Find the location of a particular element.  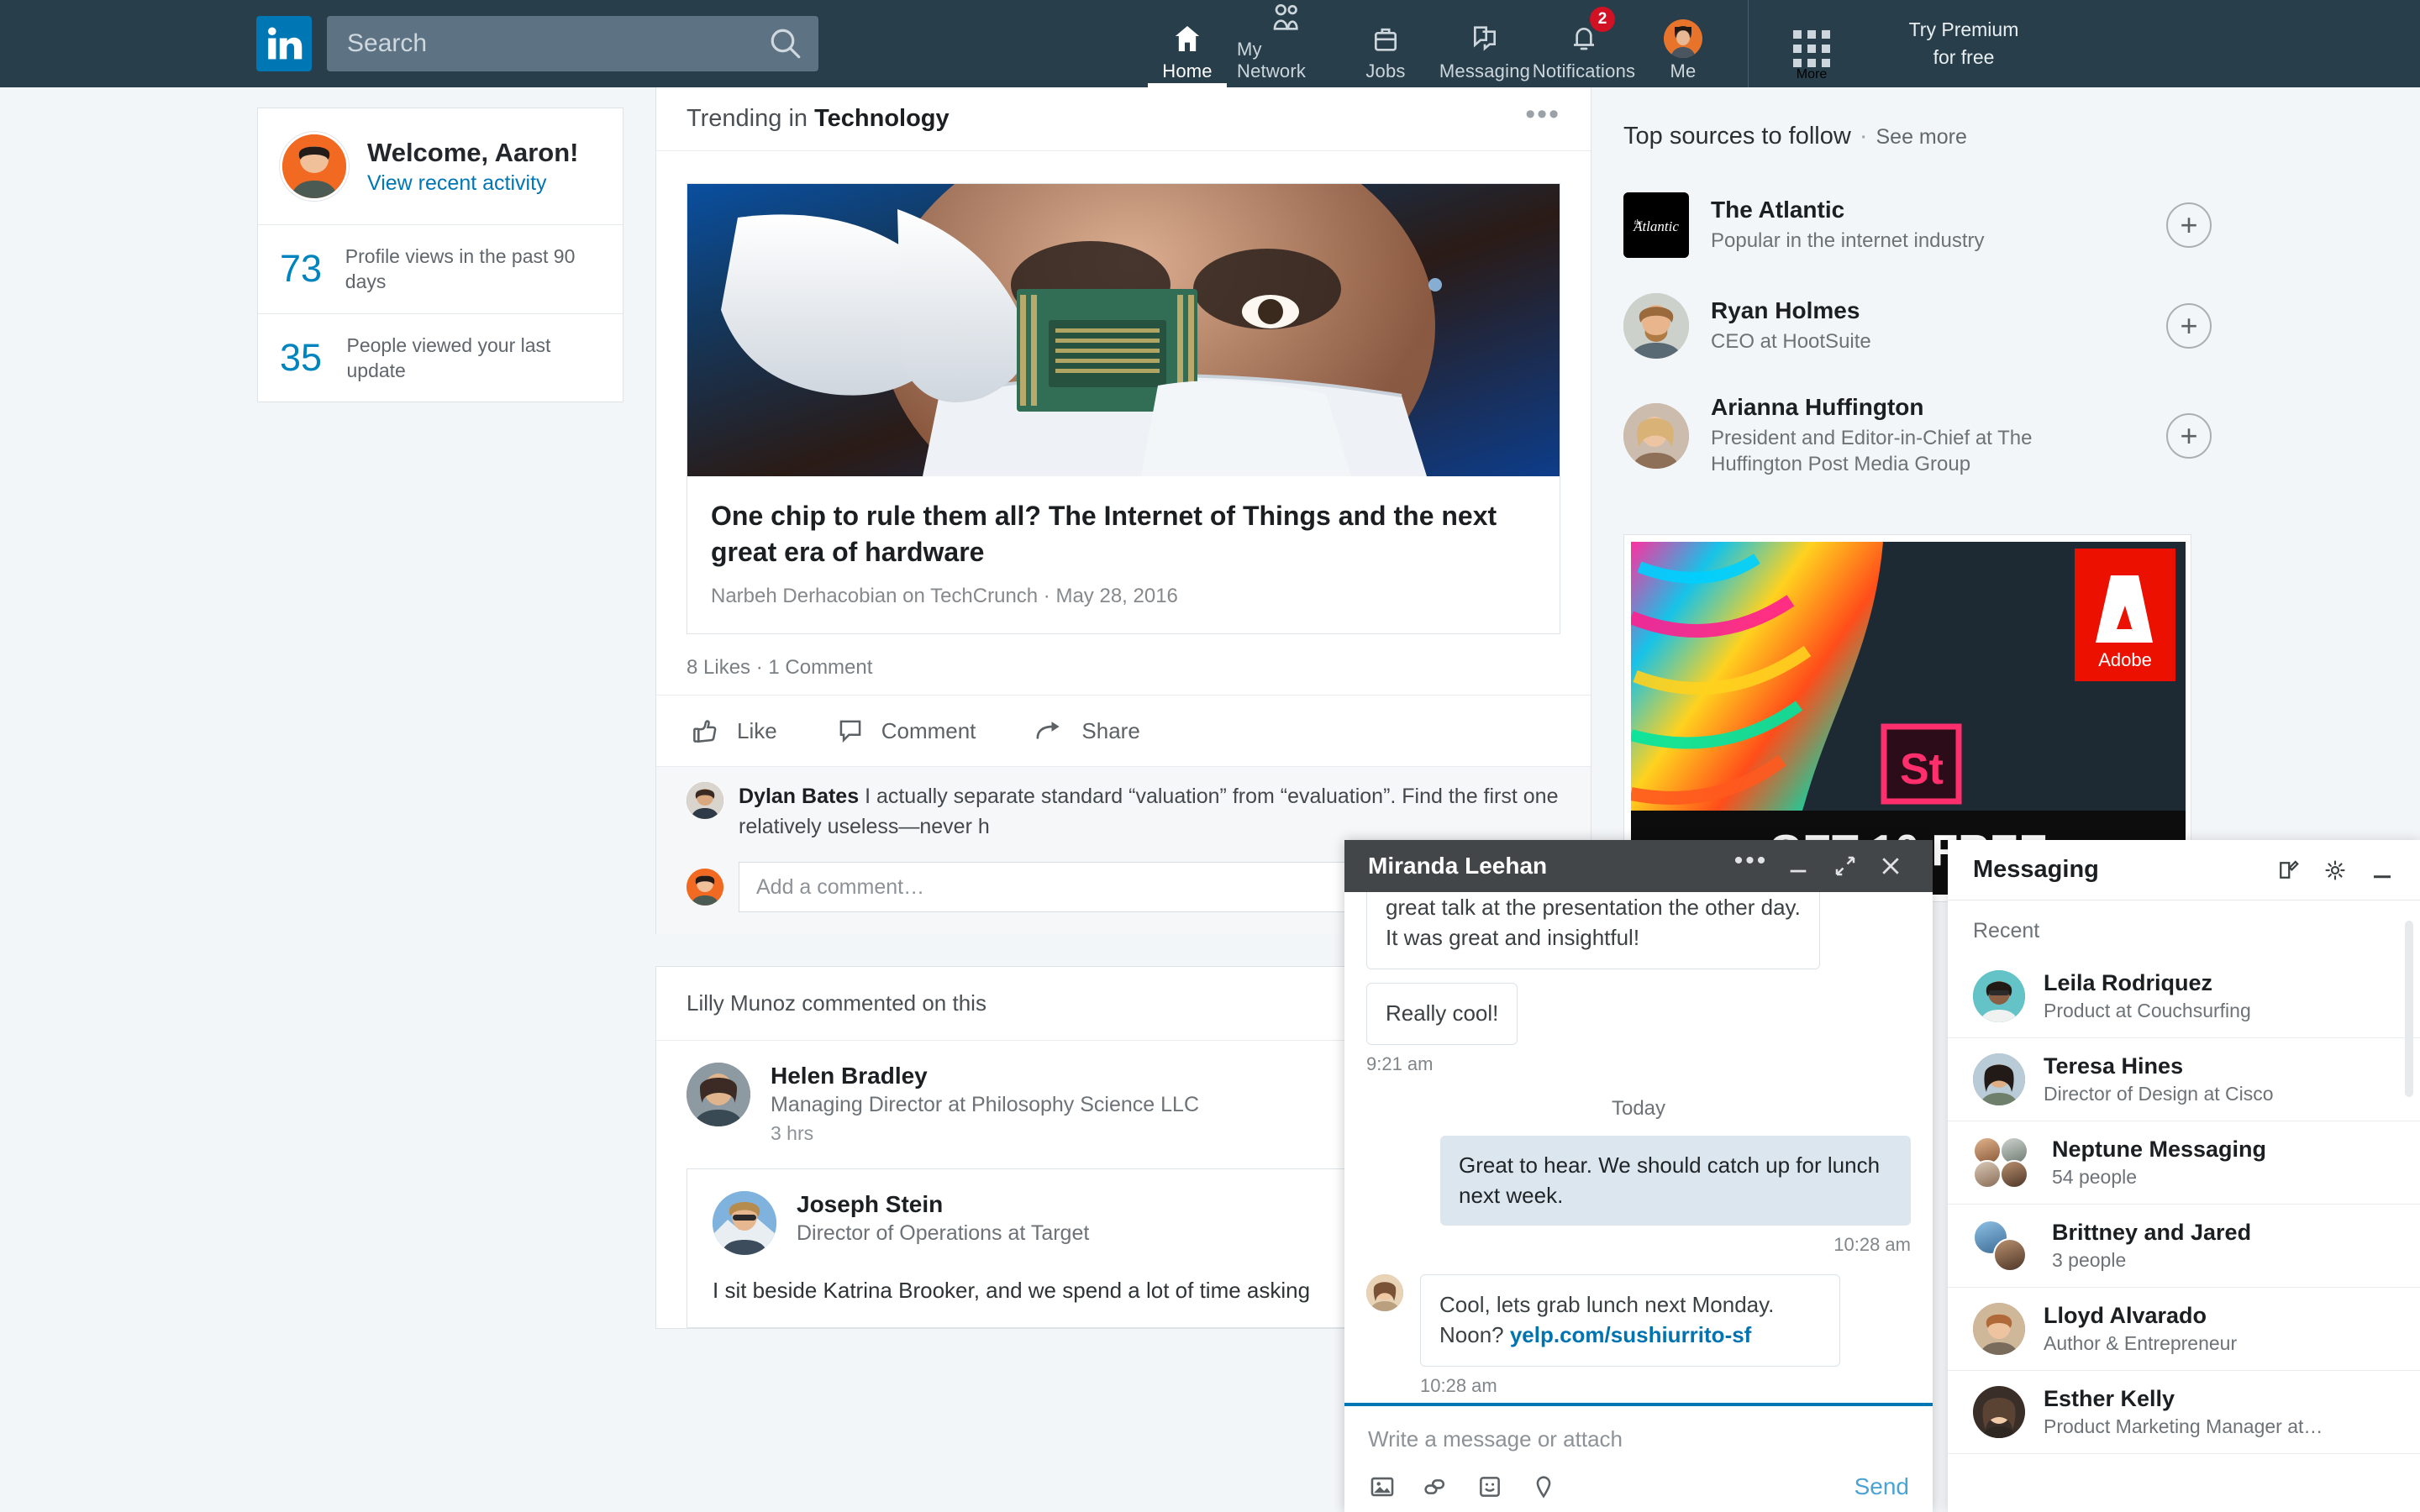

message-thread-teresa-hines: Teresa Hines Director of Design at Cisco is located at coordinates (2184, 1079).